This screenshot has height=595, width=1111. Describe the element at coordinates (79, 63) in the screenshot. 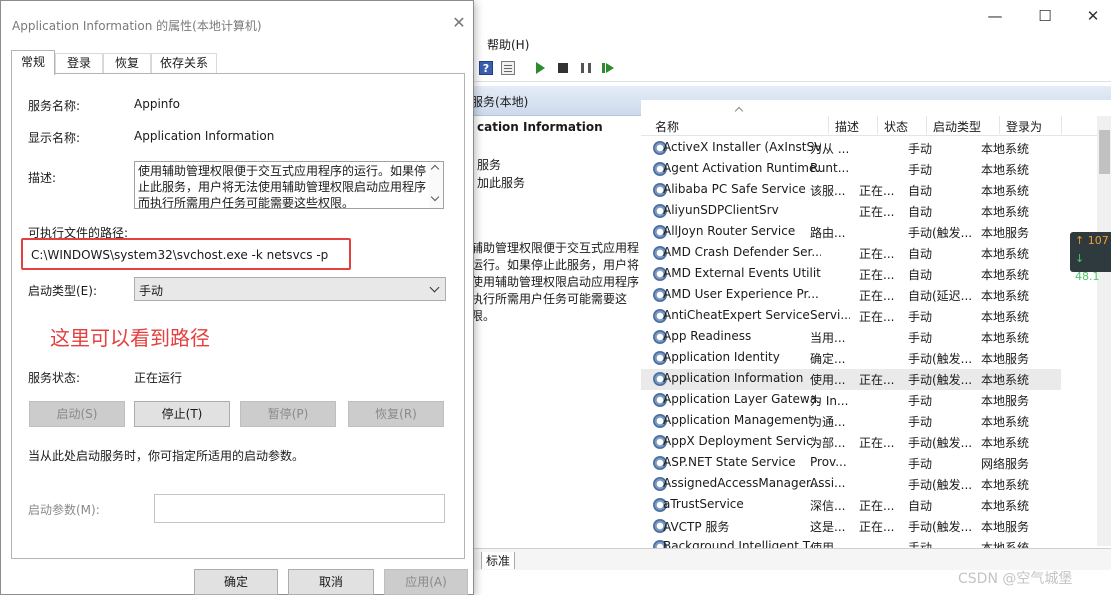

I see `tab-logon: 登录` at that location.